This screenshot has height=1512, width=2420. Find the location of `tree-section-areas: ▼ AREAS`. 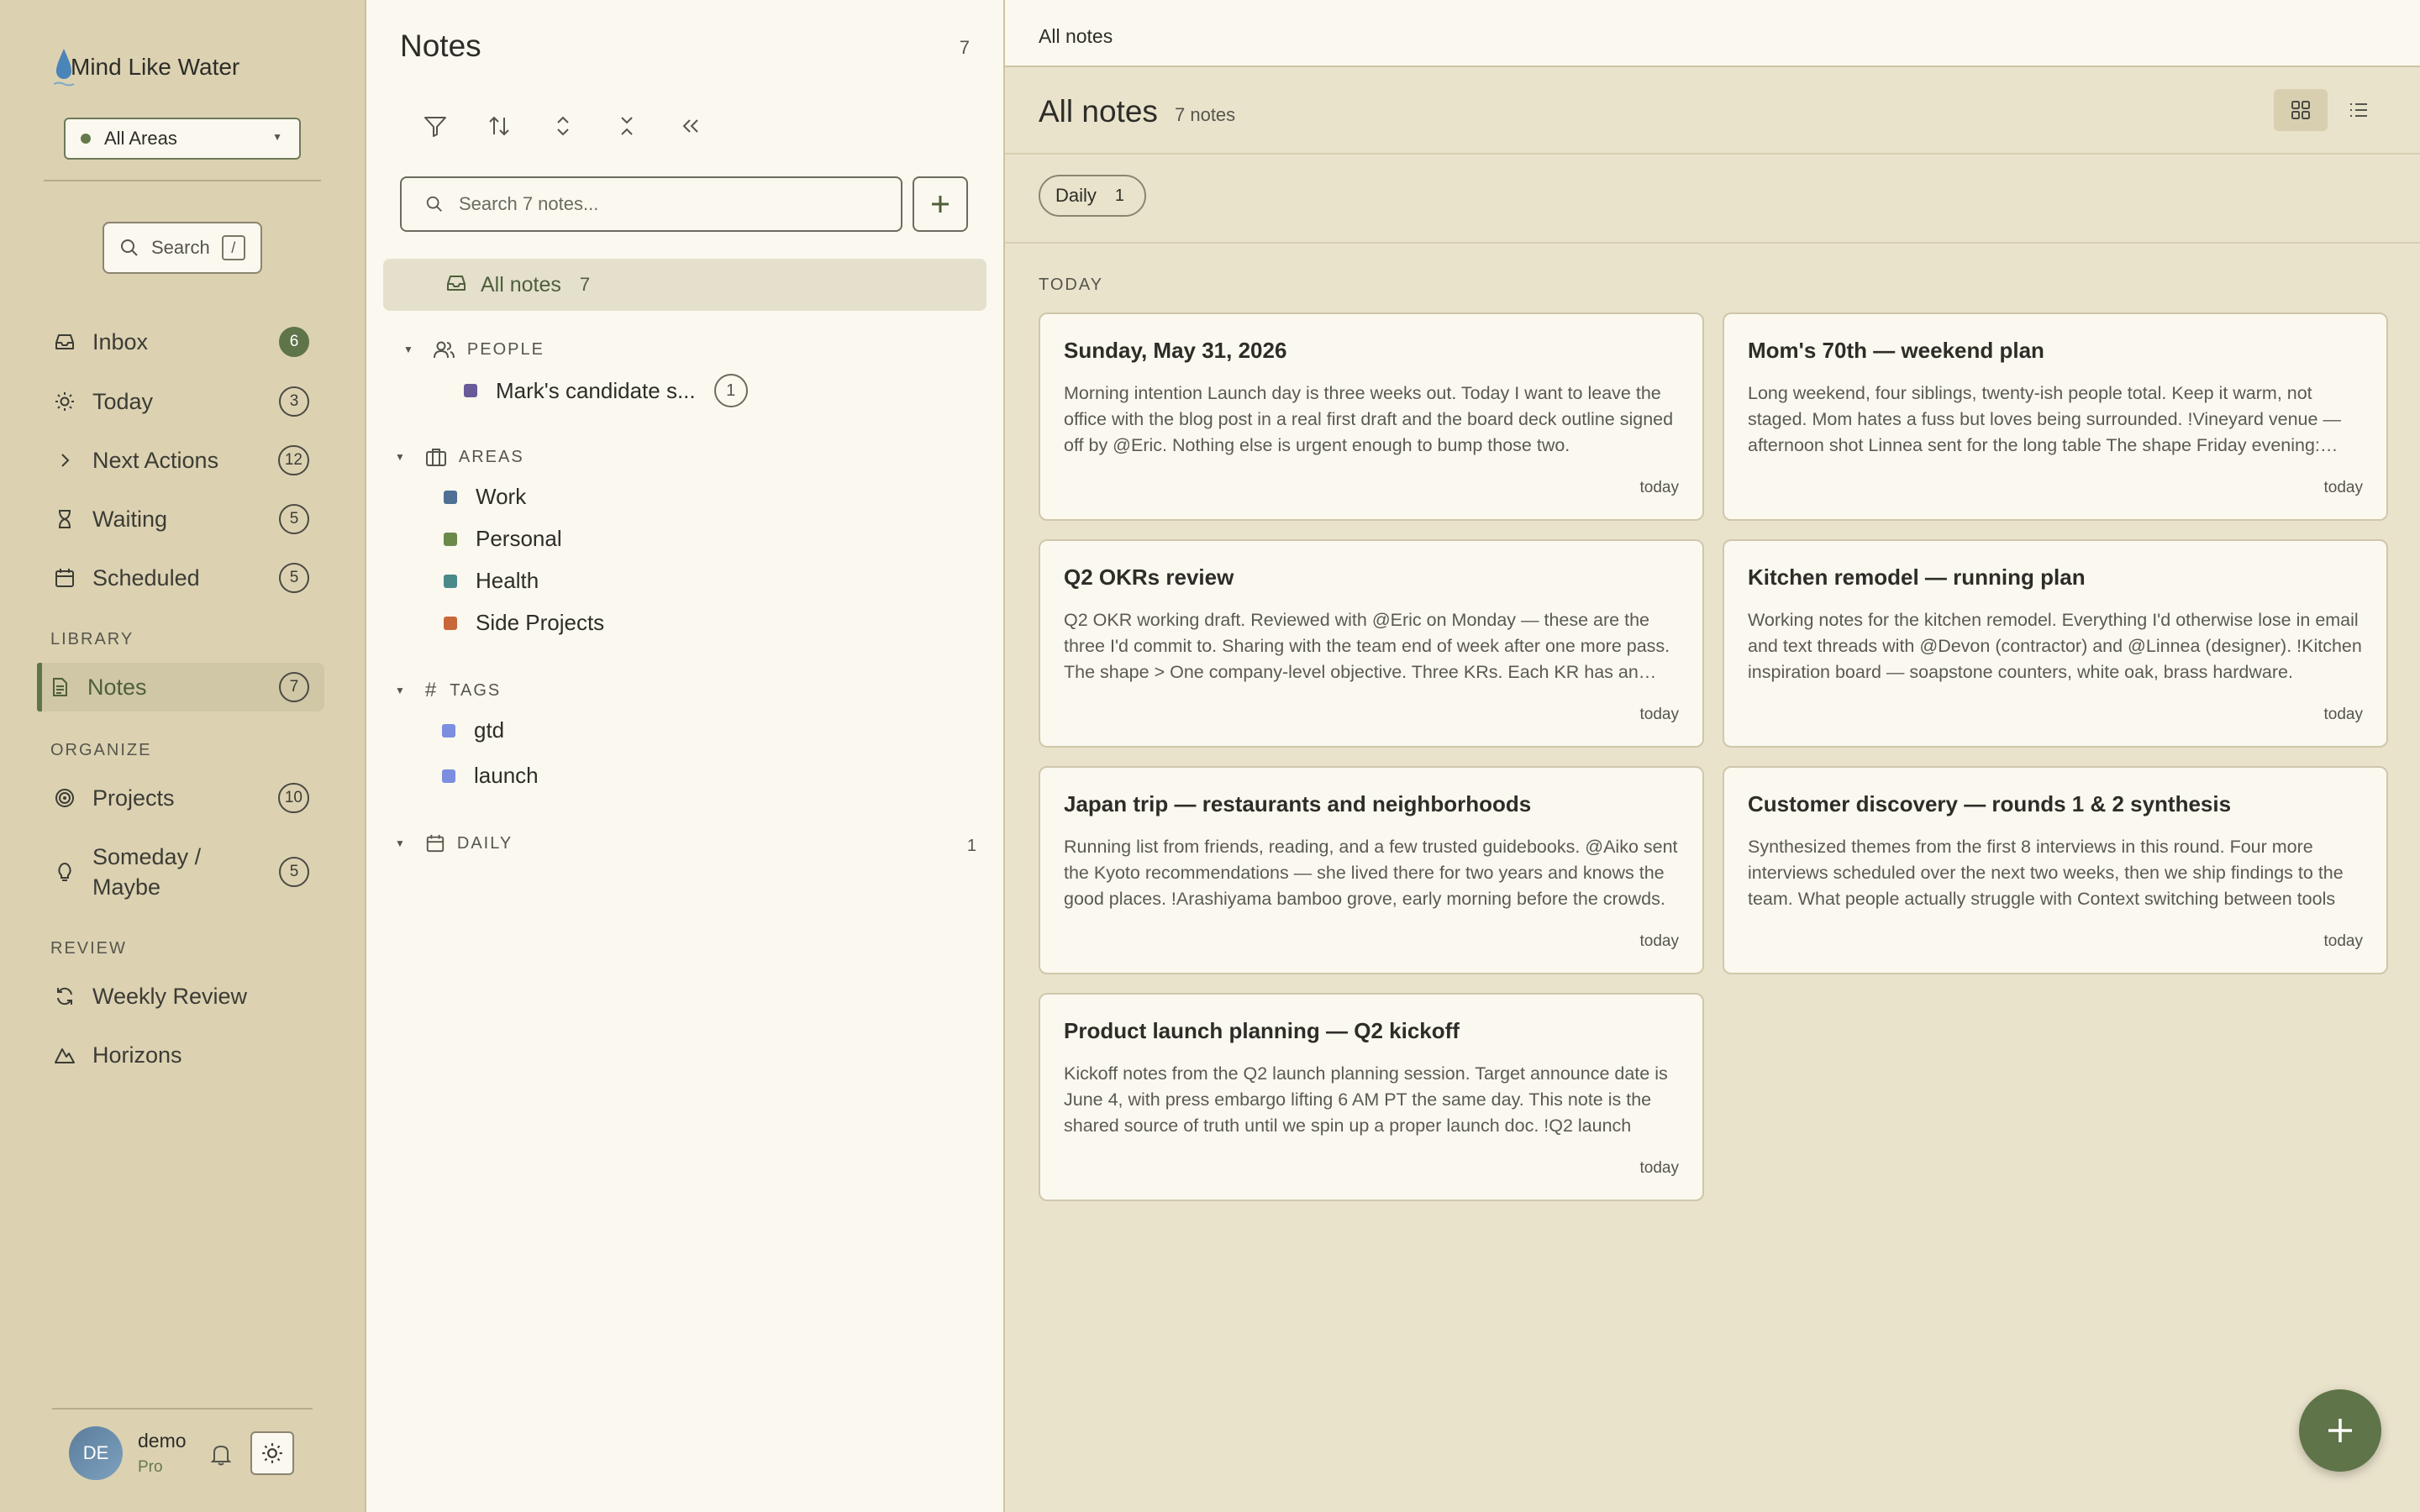

tree-section-areas: ▼ AREAS is located at coordinates (460, 457).